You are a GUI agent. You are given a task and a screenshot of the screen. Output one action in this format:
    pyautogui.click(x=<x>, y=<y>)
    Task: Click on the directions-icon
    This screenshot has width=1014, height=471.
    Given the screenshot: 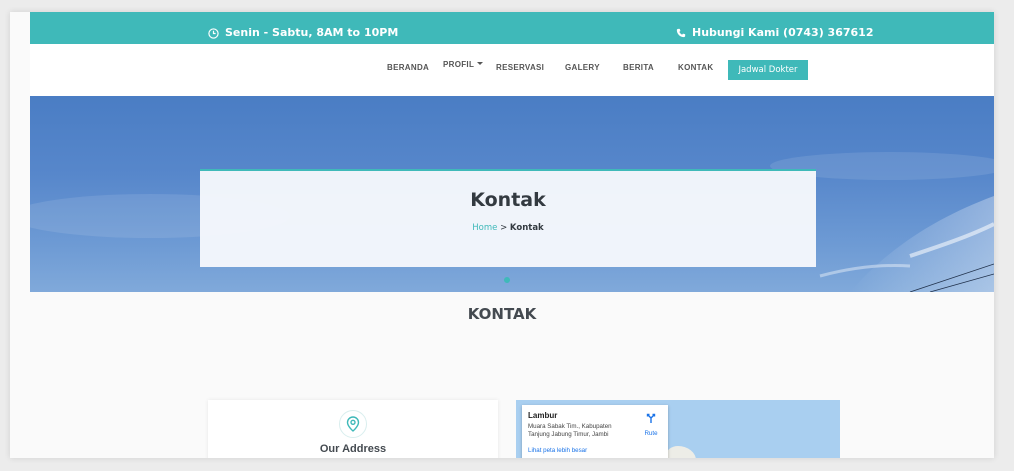 What is the action you would take?
    pyautogui.click(x=651, y=419)
    